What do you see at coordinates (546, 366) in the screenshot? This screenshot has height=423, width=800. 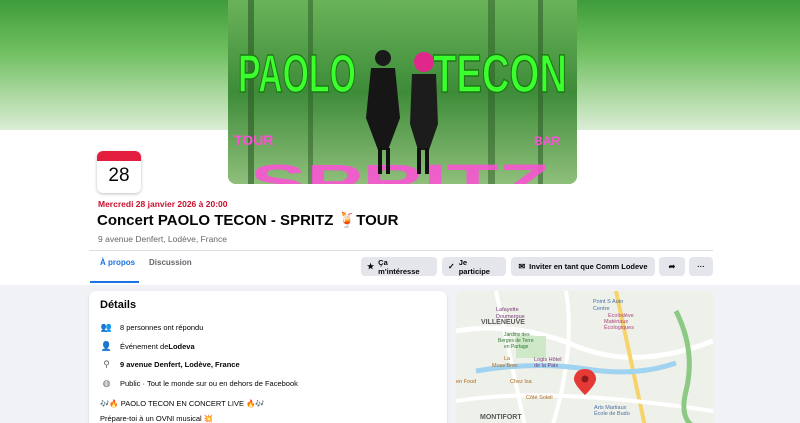 I see `map-label: de la Paix` at bounding box center [546, 366].